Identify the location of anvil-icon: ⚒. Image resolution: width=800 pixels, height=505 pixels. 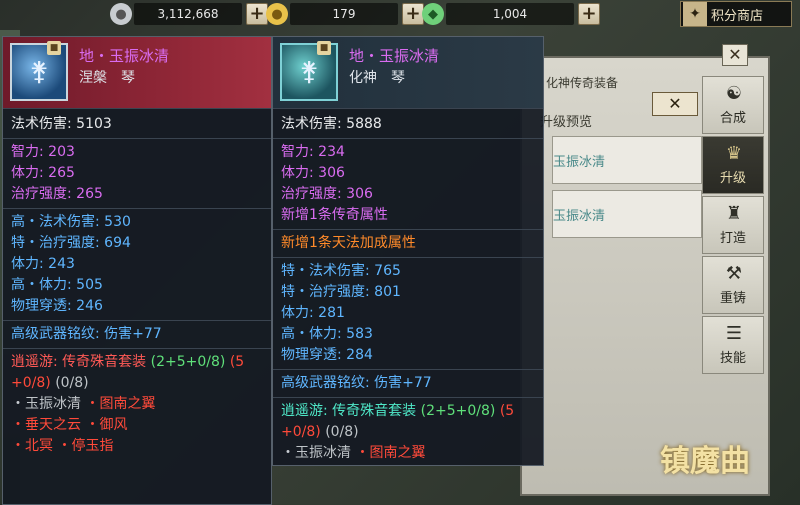
(734, 273).